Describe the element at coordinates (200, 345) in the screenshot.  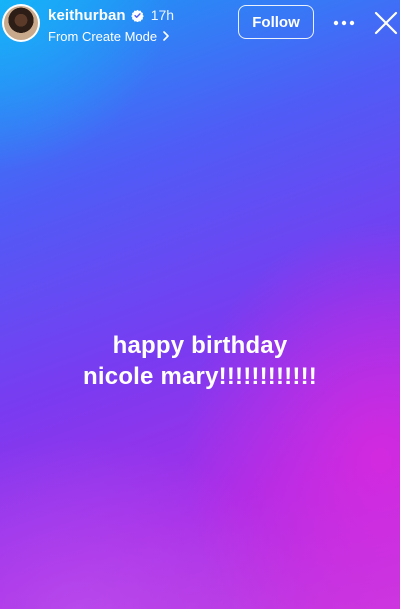
I see `caption-line-1: happy birthday` at that location.